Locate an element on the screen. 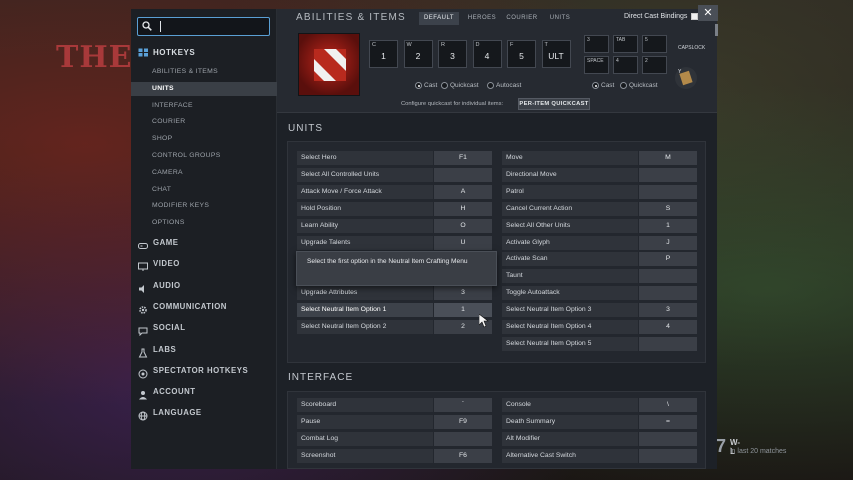 The image size is (853, 480). sidebar-item-options: OPTIONS is located at coordinates (204, 223).